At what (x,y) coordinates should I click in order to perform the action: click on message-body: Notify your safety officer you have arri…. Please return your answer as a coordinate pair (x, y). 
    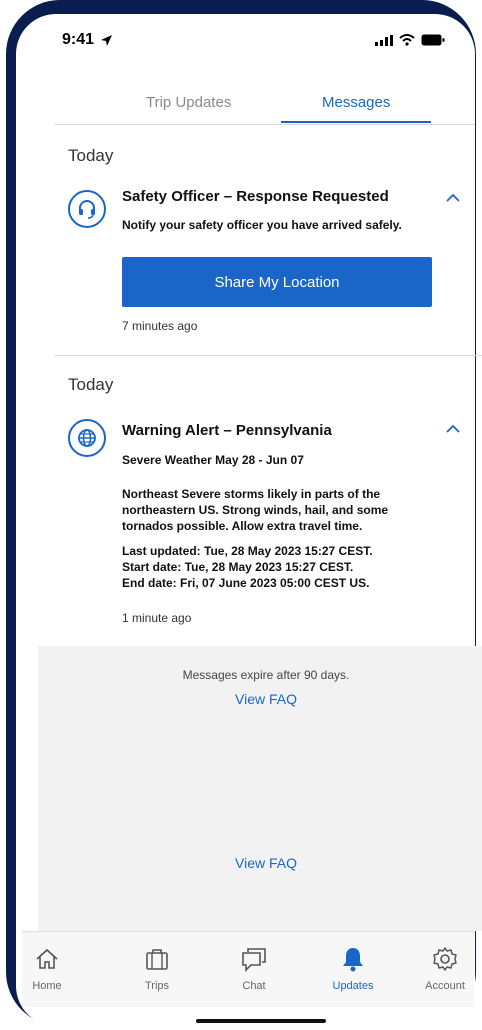
    Looking at the image, I should click on (262, 225).